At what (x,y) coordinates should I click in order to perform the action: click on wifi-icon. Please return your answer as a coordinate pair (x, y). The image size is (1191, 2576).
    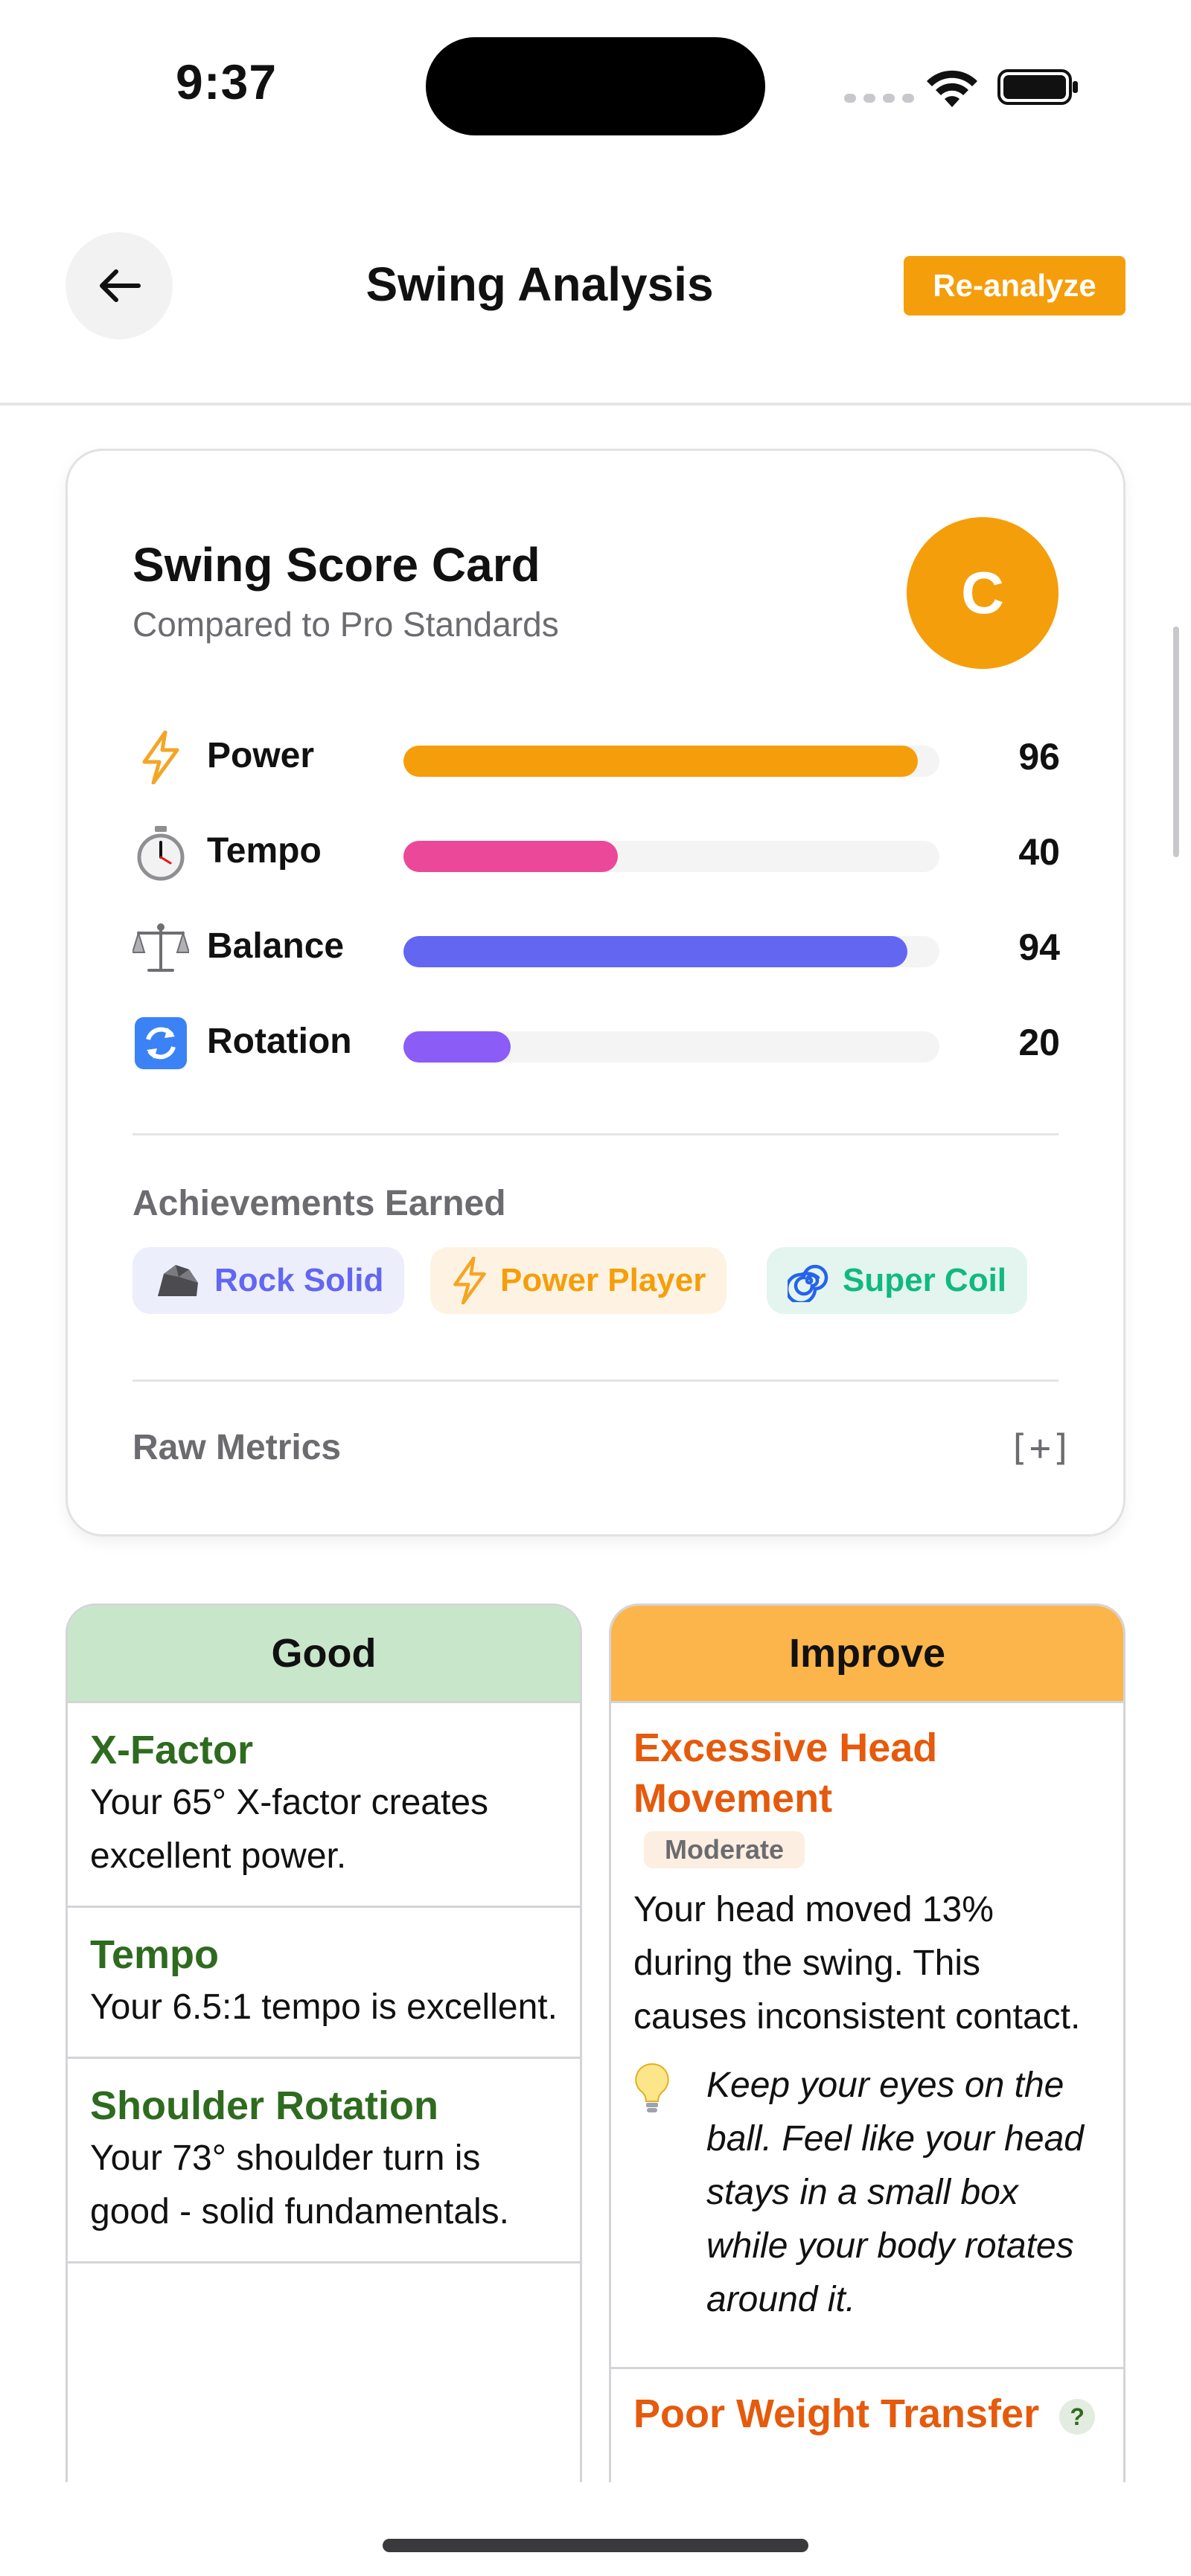
    Looking at the image, I should click on (952, 88).